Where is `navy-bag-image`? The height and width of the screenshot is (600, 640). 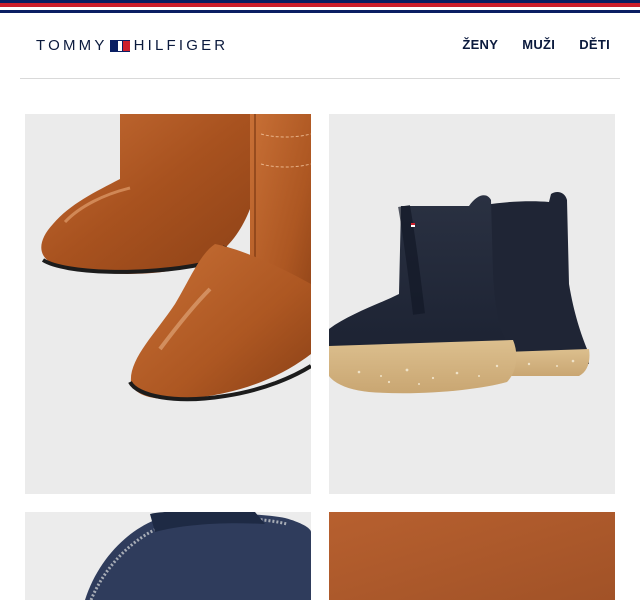
navy-bag-image is located at coordinates (168, 556).